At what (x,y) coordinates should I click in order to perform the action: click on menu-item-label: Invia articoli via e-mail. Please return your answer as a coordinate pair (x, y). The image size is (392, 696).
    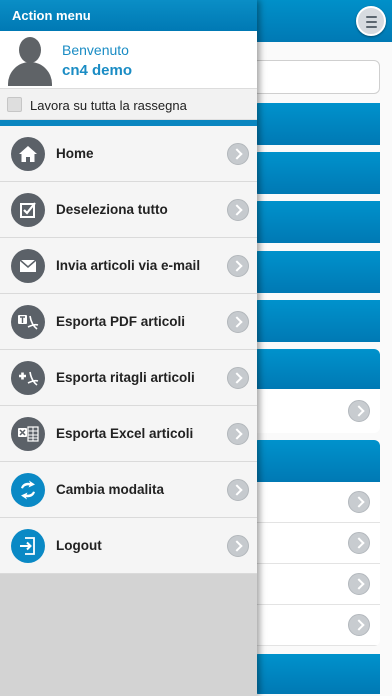
    Looking at the image, I should click on (128, 265).